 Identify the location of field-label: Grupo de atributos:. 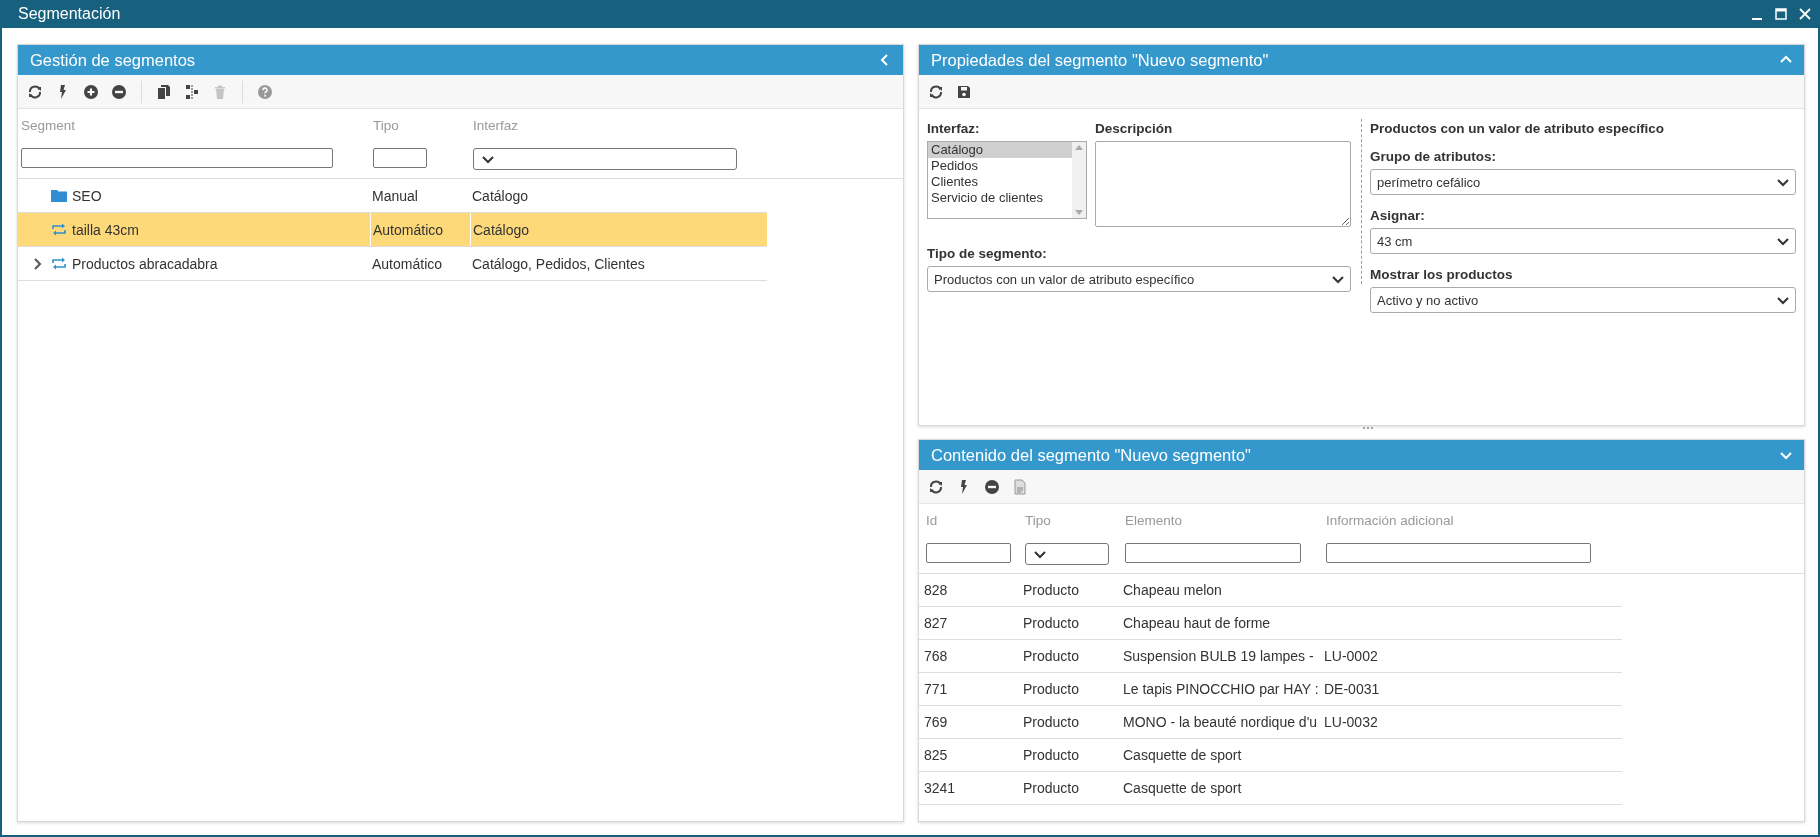
(1433, 156).